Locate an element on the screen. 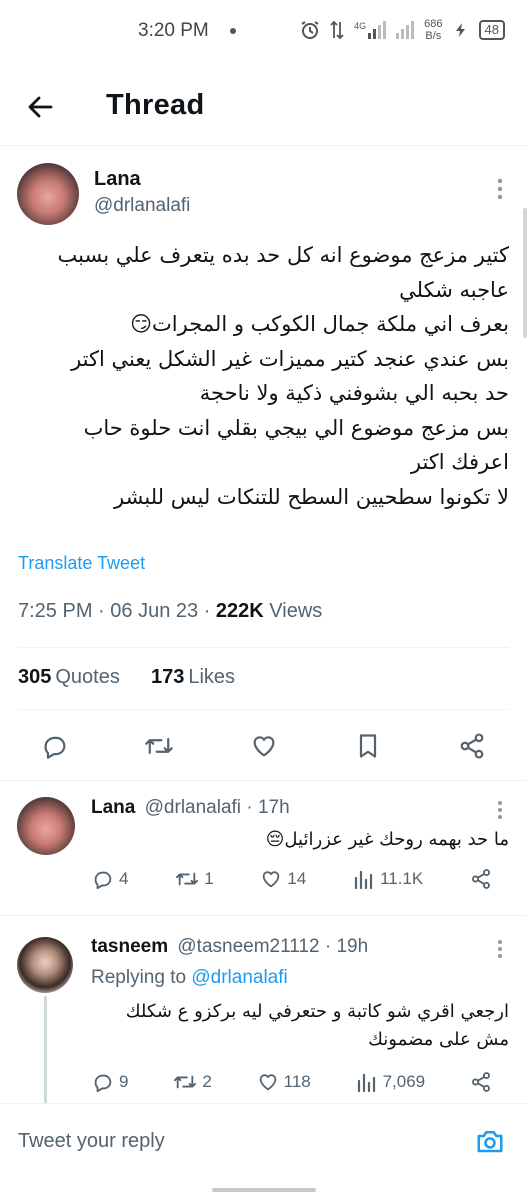 This screenshot has height=1200, width=527. bookmark-icon is located at coordinates (367, 746).